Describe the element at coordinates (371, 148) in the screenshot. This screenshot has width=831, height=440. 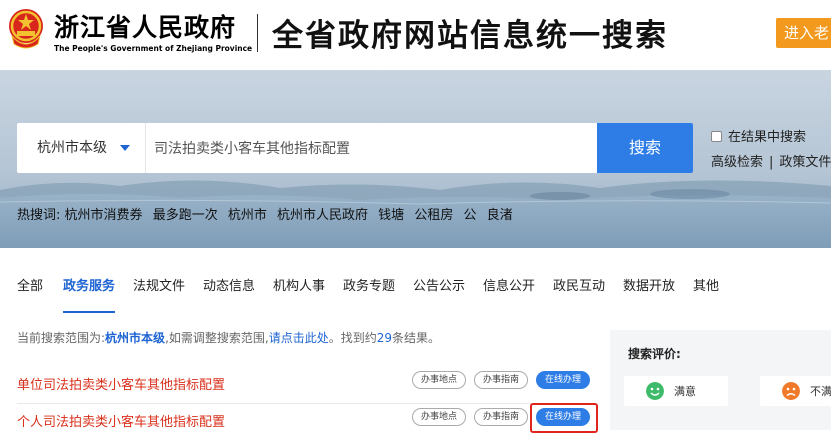
I see `search-input` at that location.